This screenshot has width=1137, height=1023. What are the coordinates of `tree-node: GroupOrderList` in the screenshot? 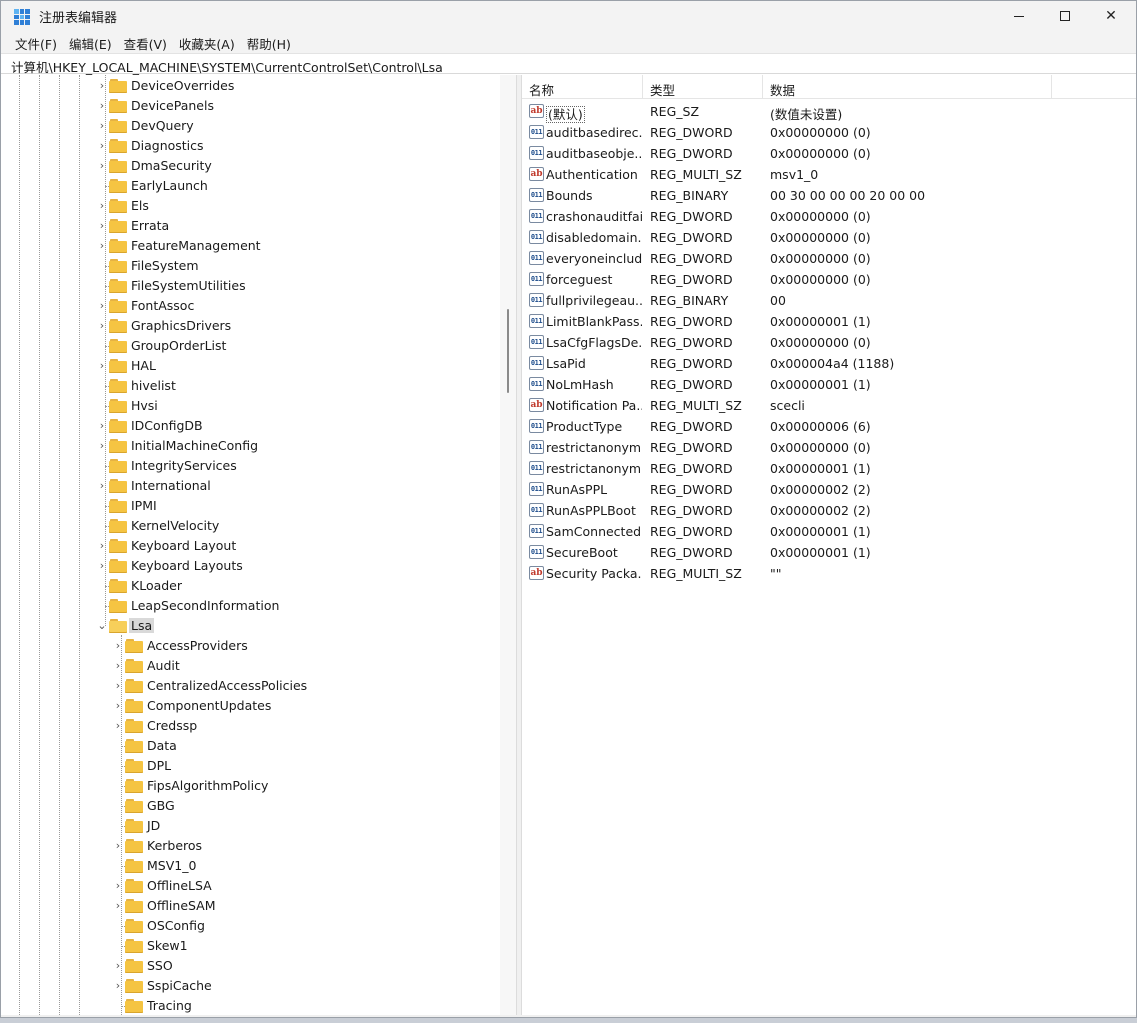 It's located at (250, 346).